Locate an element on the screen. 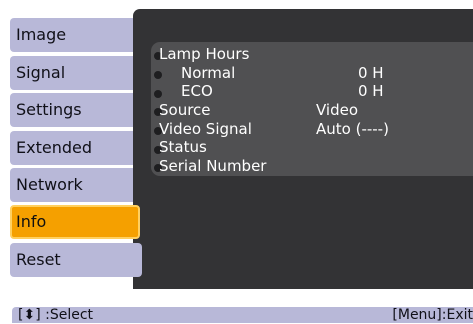 Image resolution: width=473 pixels, height=324 pixels. tab-network: Network is located at coordinates (76, 185).